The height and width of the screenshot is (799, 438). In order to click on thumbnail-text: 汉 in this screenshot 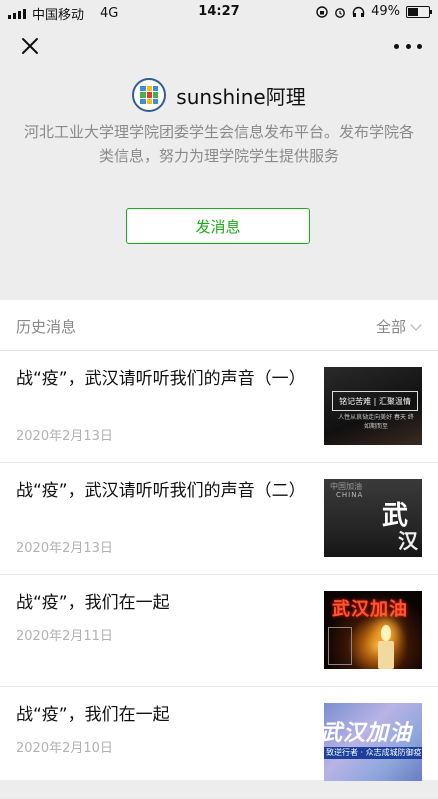, I will do `click(408, 541)`.